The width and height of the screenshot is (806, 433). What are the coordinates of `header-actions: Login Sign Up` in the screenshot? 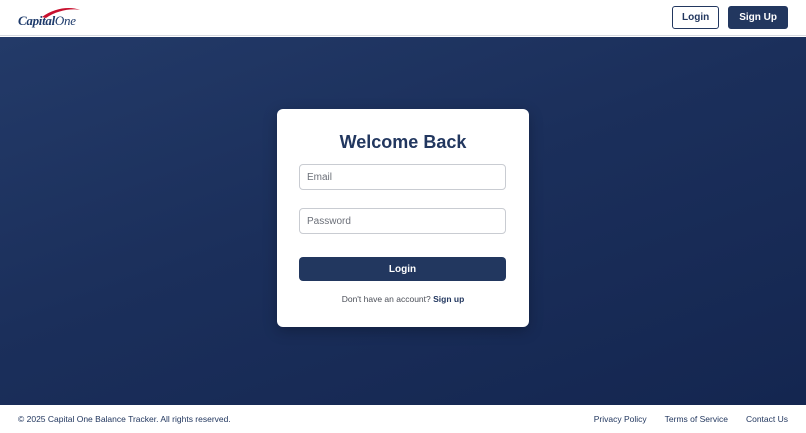 It's located at (730, 17).